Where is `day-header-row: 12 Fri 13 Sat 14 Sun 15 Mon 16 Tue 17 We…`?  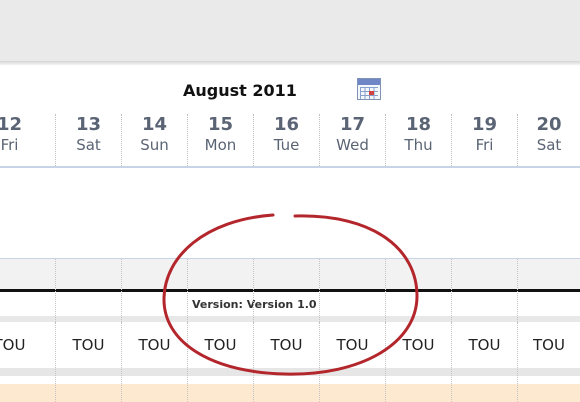 day-header-row: 12 Fri 13 Sat 14 Sun 15 Mon 16 Tue 17 We… is located at coordinates (290, 140).